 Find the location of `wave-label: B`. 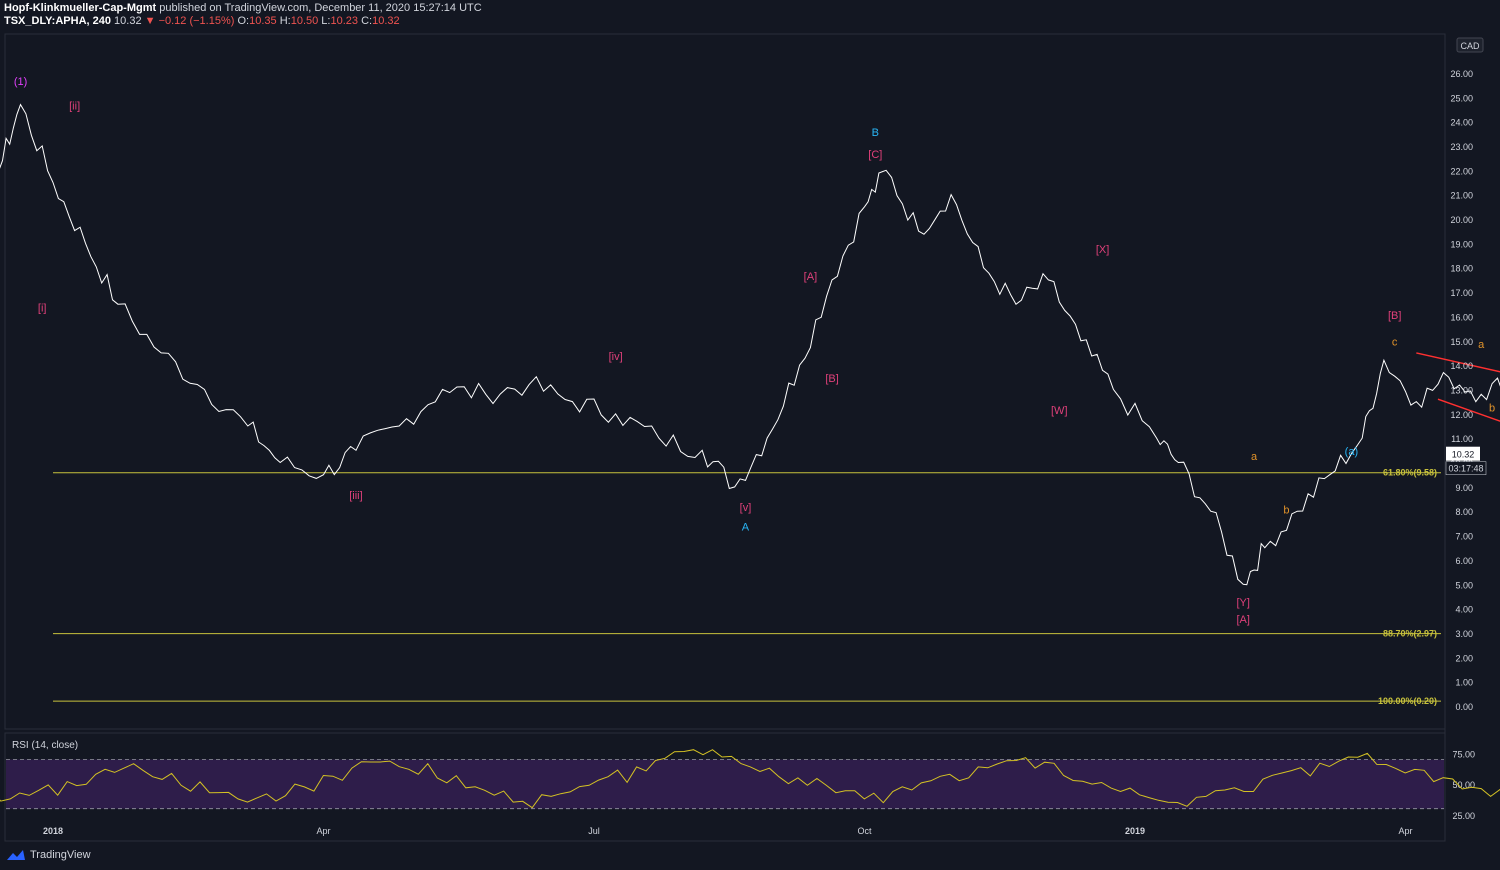

wave-label: B is located at coordinates (875, 133).